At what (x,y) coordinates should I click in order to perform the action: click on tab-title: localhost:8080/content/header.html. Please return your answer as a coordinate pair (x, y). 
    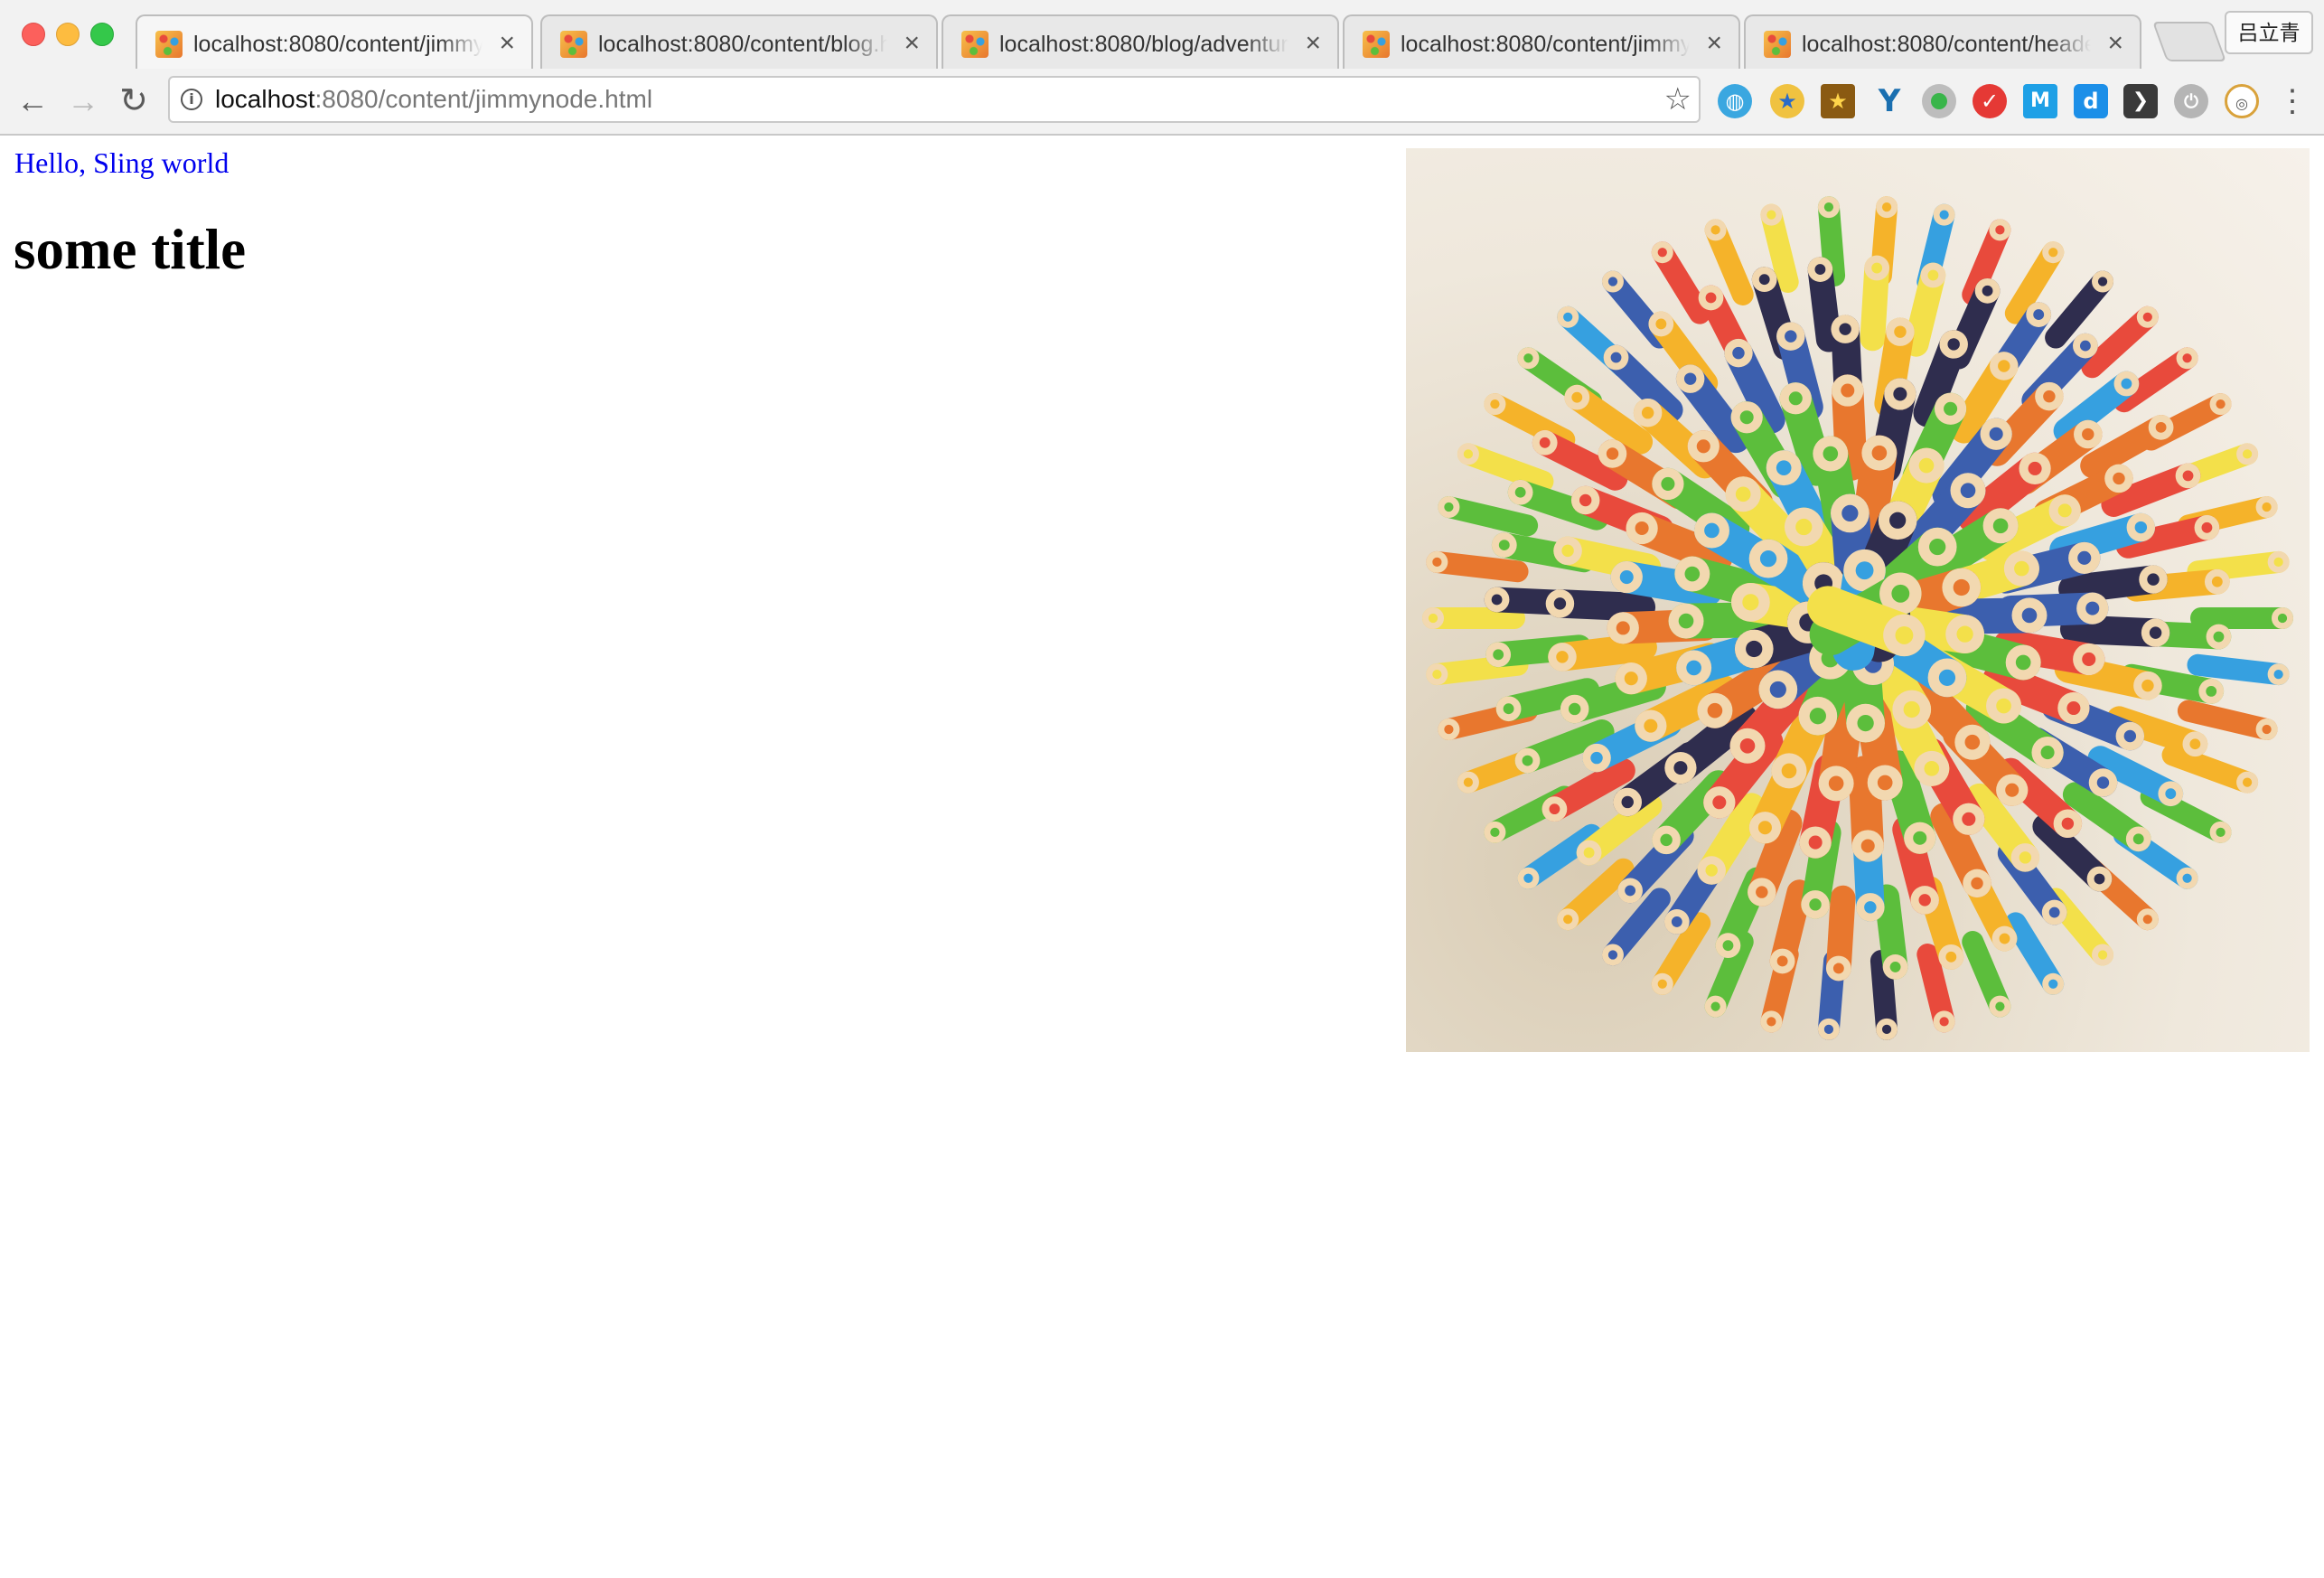
    Looking at the image, I should click on (1946, 45).